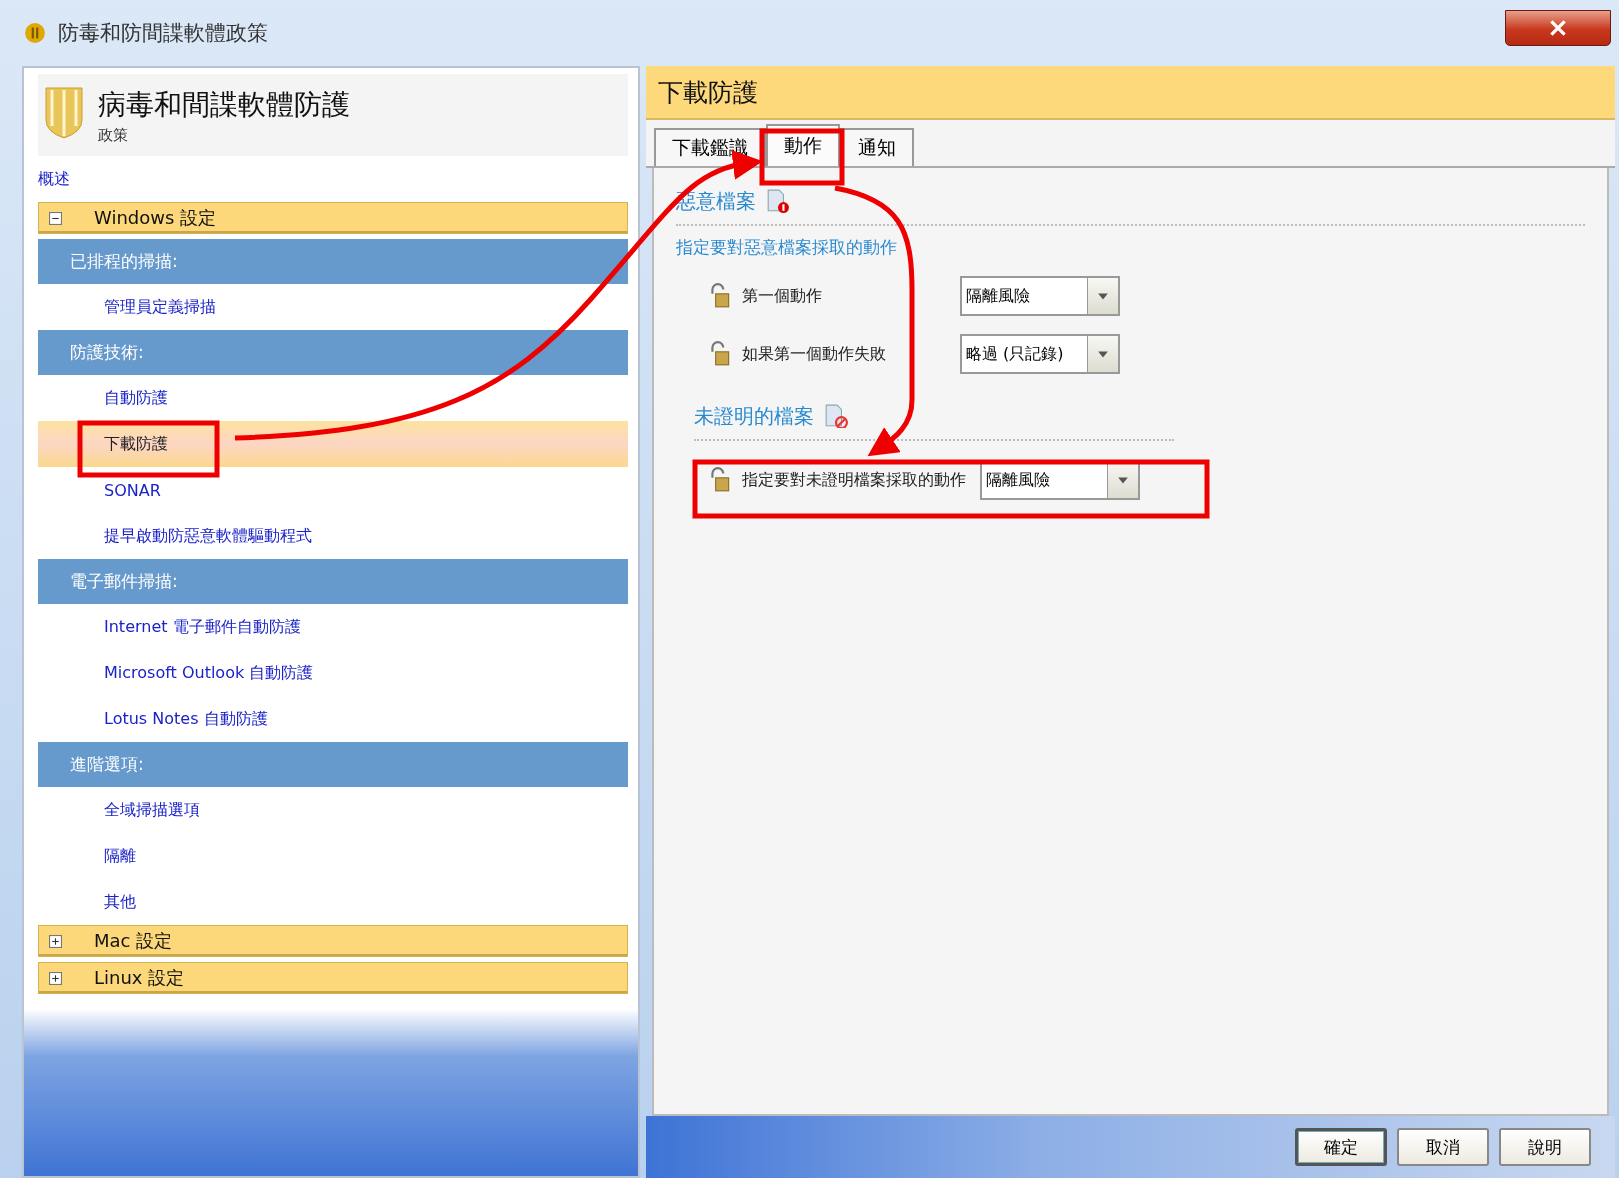 This screenshot has height=1178, width=1619. I want to click on tab: 通知, so click(877, 147).